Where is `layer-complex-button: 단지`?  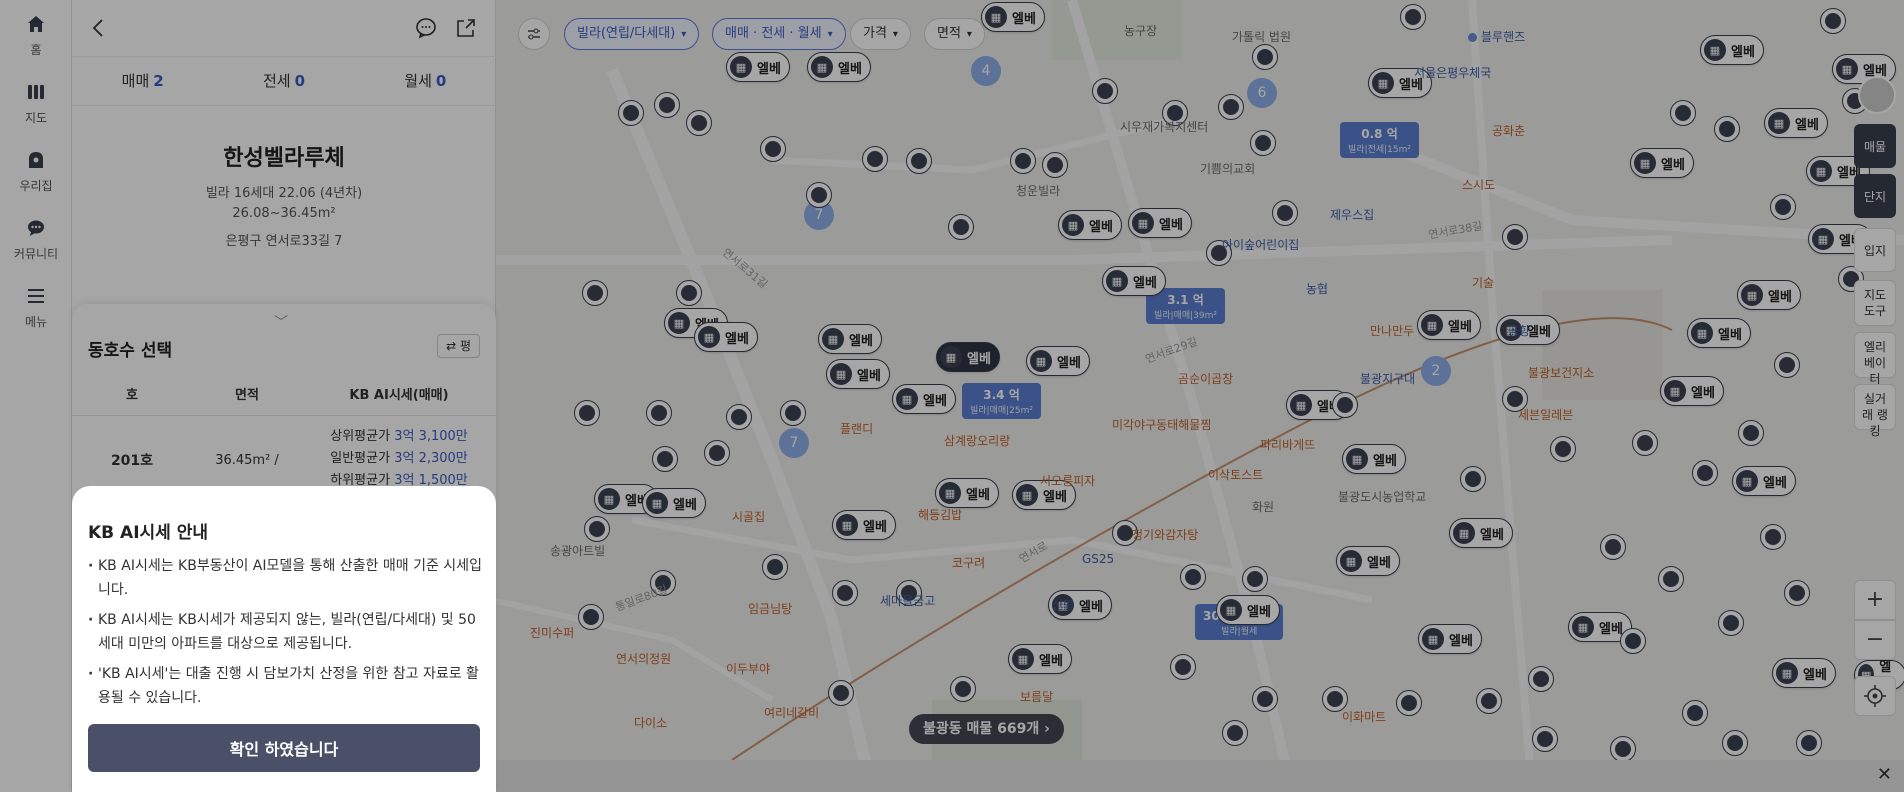 layer-complex-button: 단지 is located at coordinates (1875, 196).